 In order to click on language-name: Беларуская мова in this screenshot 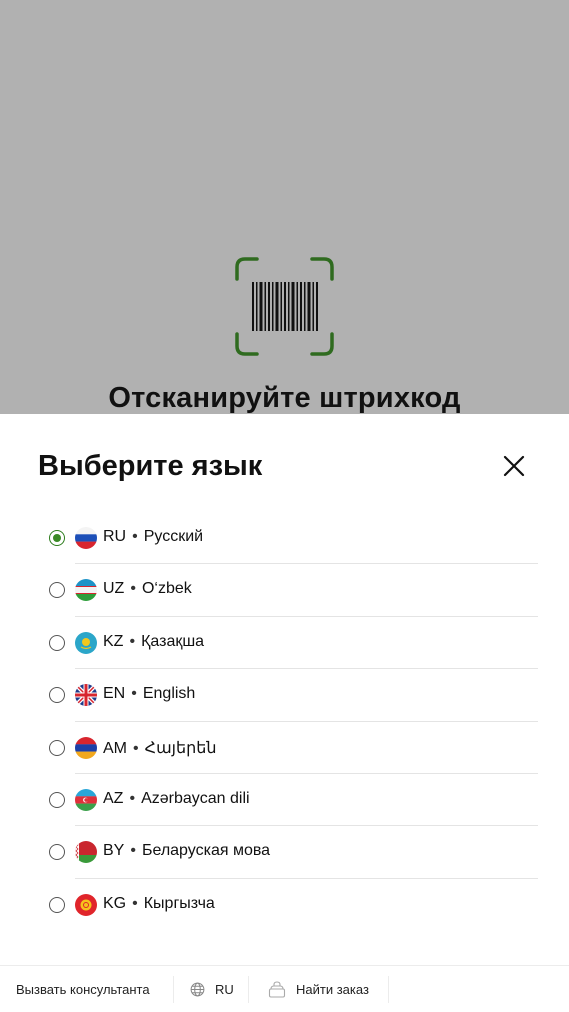, I will do `click(206, 851)`.